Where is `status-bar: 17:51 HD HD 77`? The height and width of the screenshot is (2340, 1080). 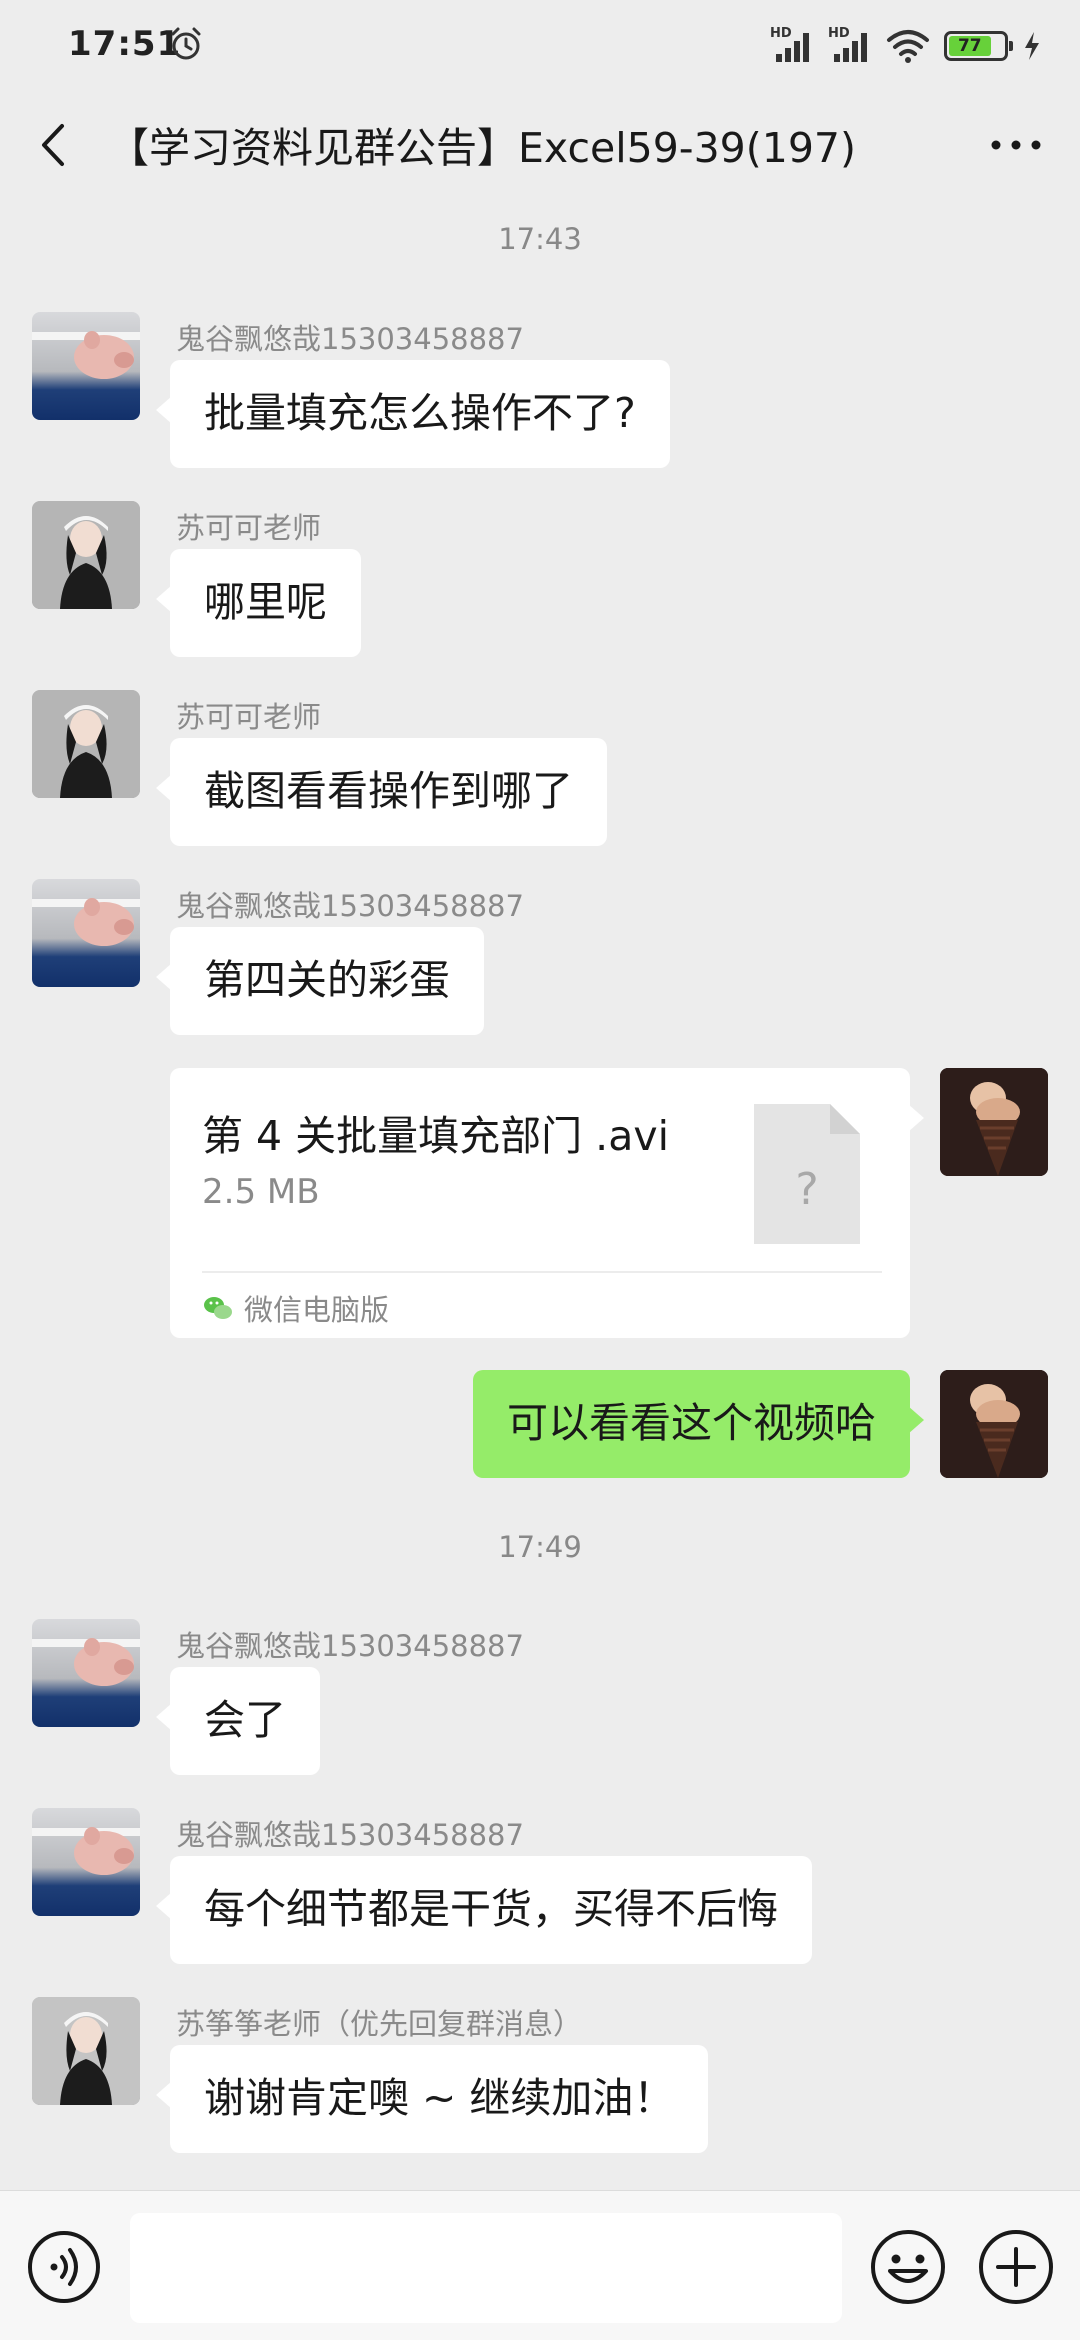 status-bar: 17:51 HD HD 77 is located at coordinates (540, 45).